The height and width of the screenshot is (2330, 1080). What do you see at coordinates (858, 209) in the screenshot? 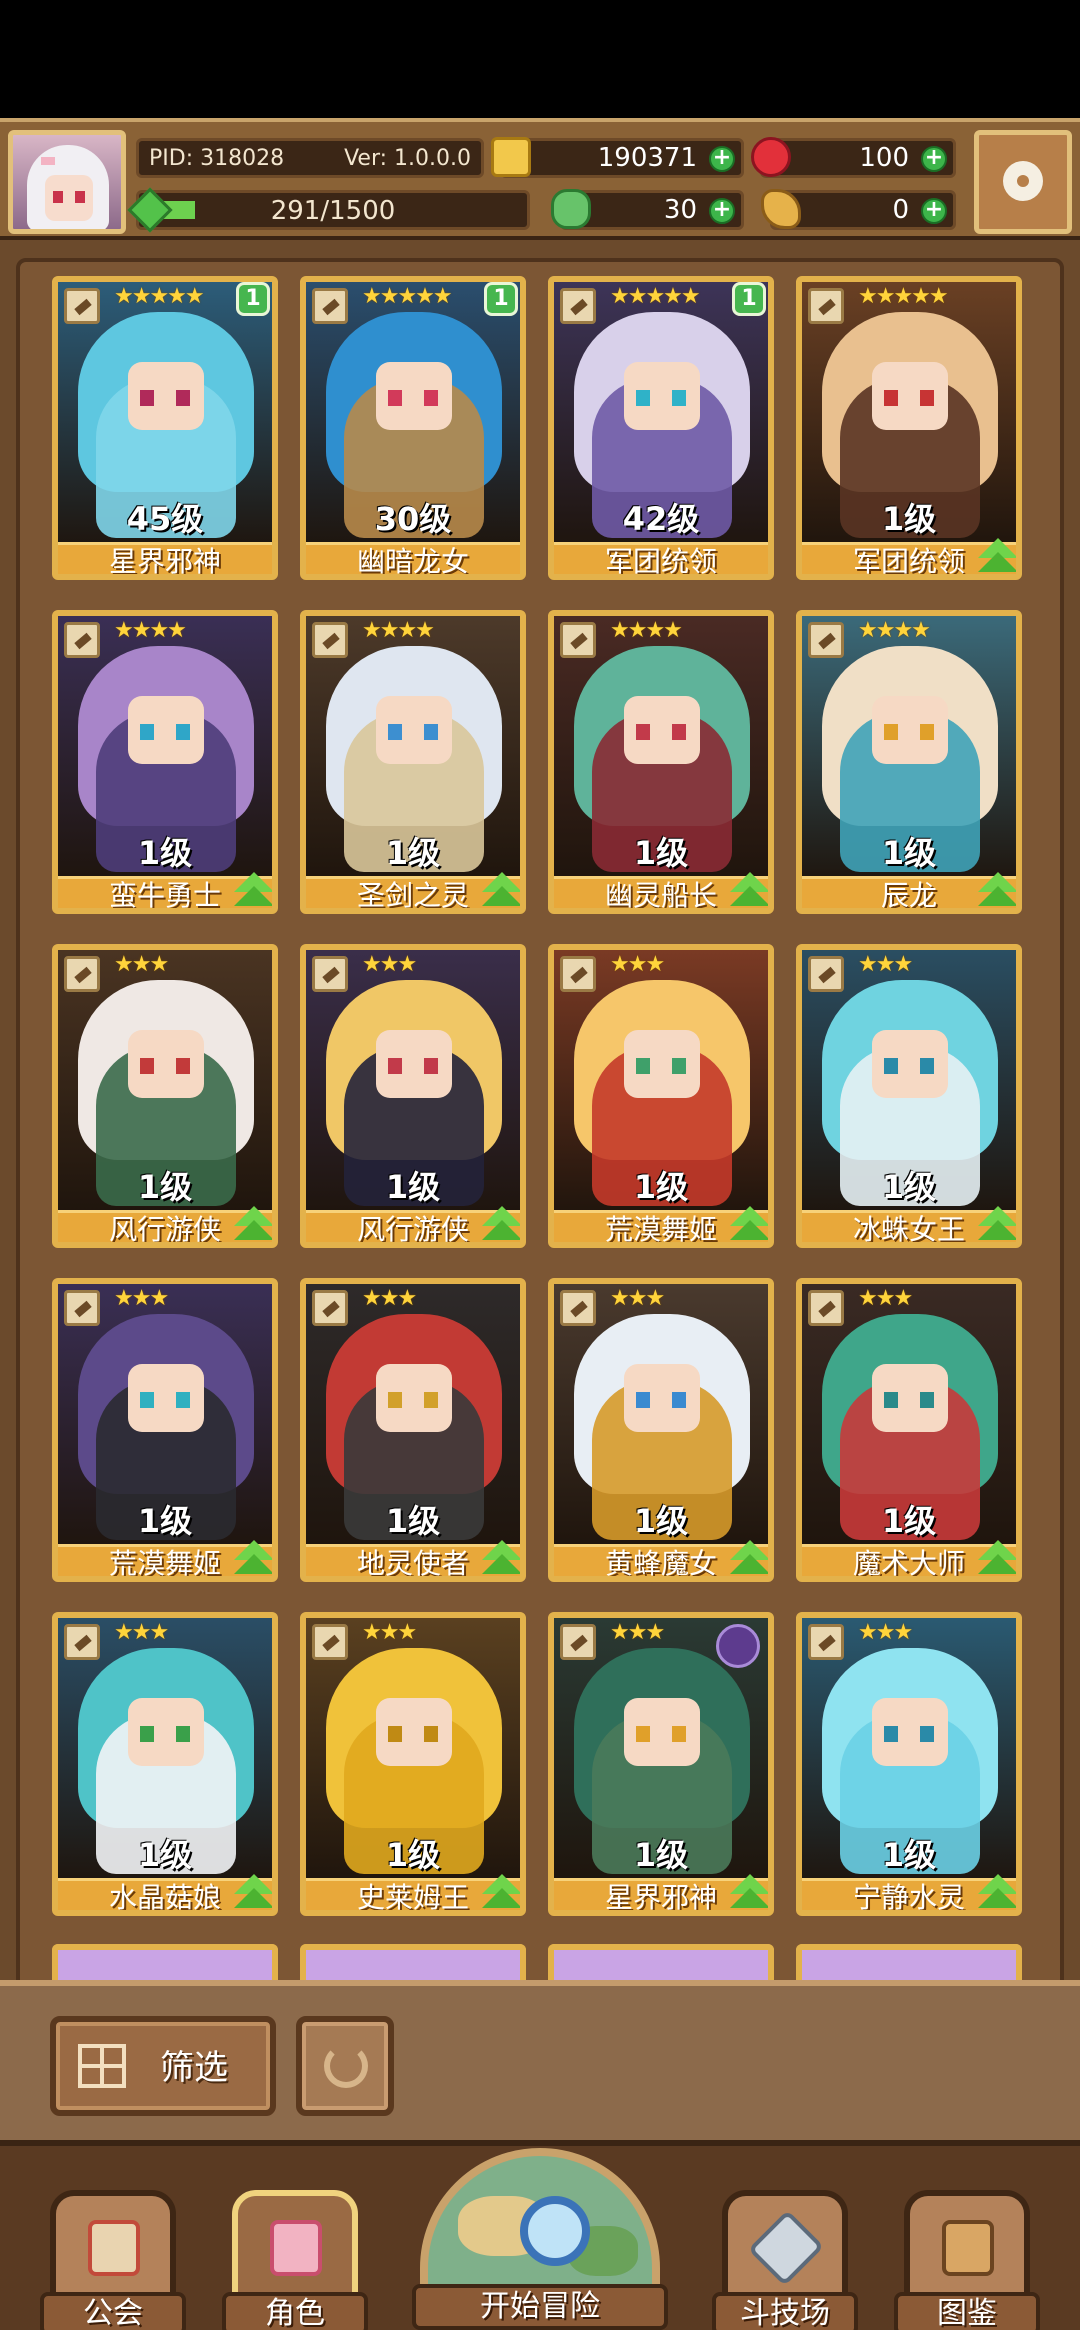
I see `bread-counter: 0 +` at bounding box center [858, 209].